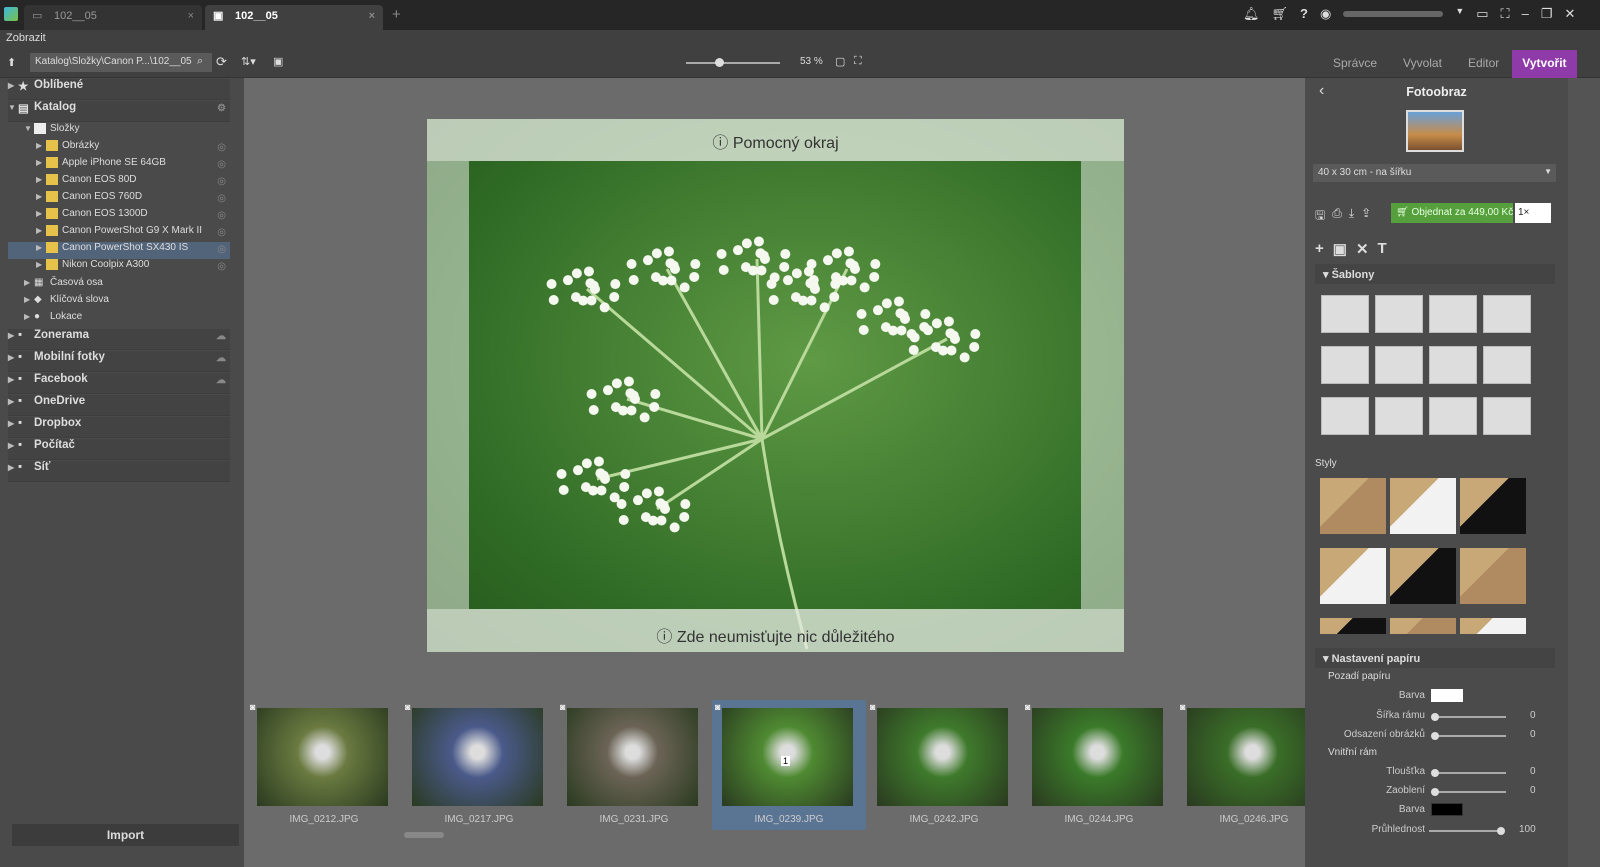 This screenshot has width=1600, height=867. Describe the element at coordinates (1340, 249) in the screenshot. I see `add-folder-icon: ▣` at that location.